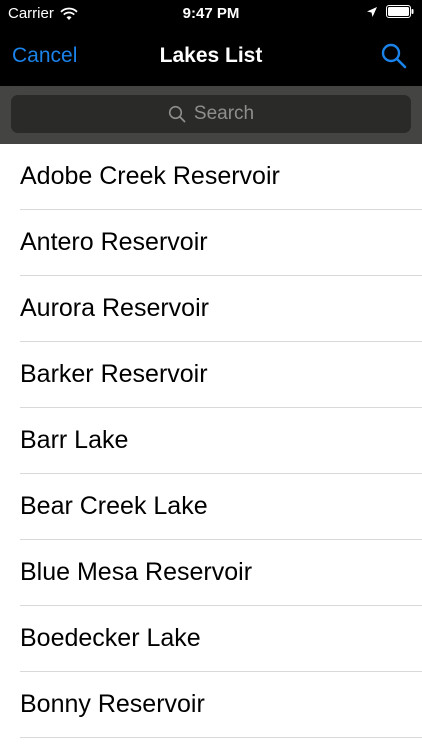 Image resolution: width=422 pixels, height=750 pixels. Describe the element at coordinates (110, 638) in the screenshot. I see `list-item-label: Boedecker Lake` at that location.